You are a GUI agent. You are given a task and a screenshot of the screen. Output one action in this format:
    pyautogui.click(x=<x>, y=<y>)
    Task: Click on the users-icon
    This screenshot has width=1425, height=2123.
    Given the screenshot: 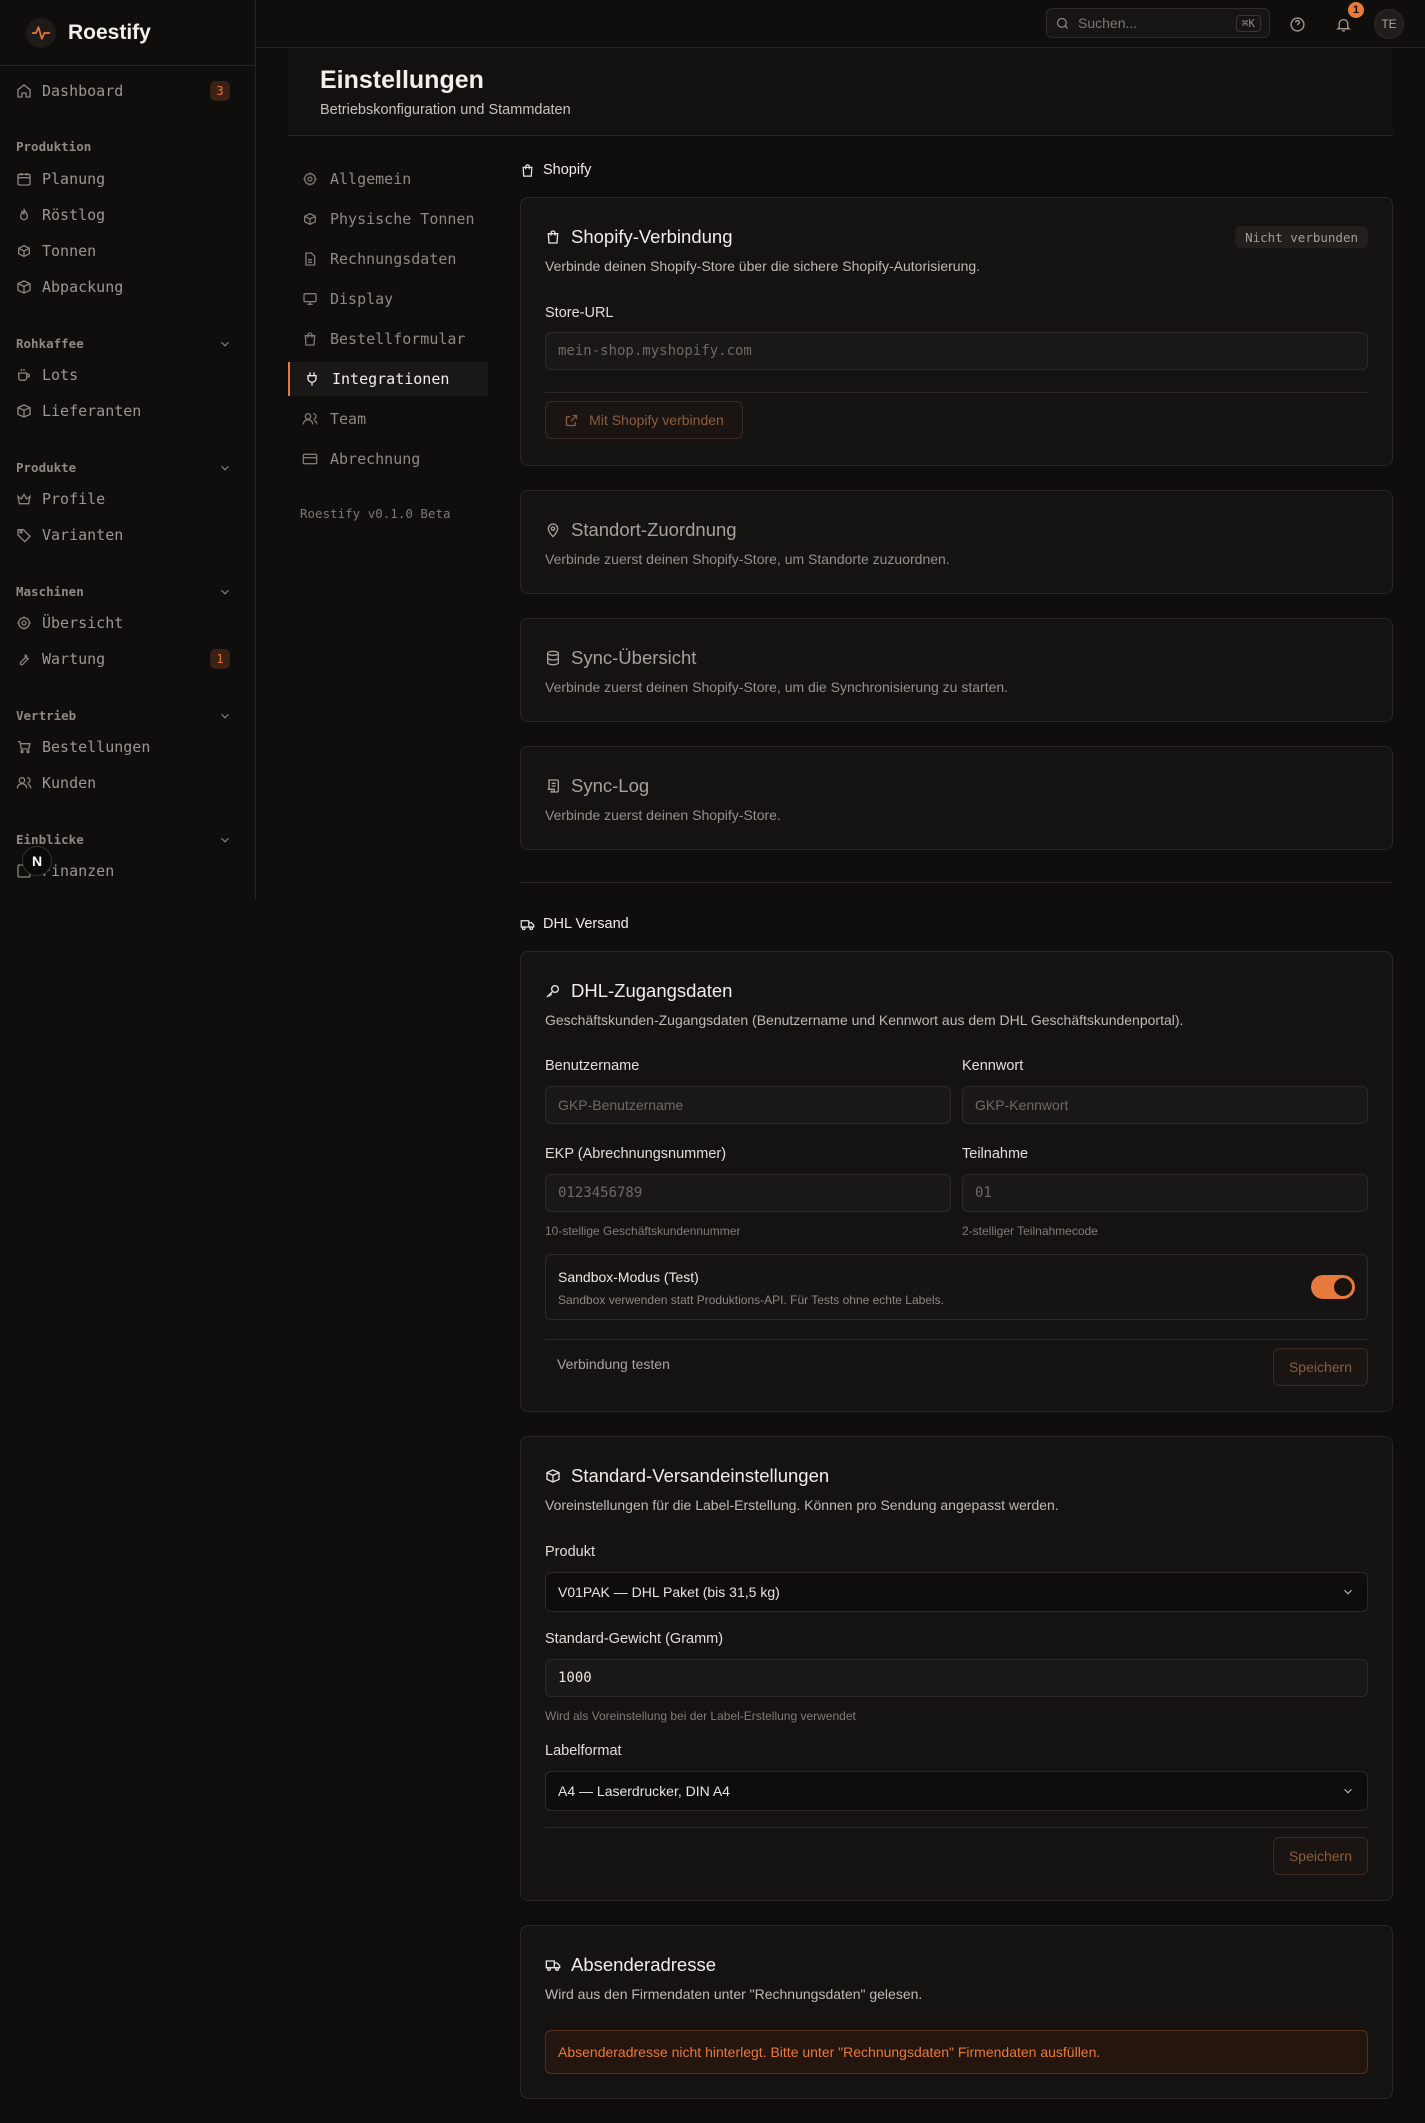 What is the action you would take?
    pyautogui.click(x=24, y=783)
    